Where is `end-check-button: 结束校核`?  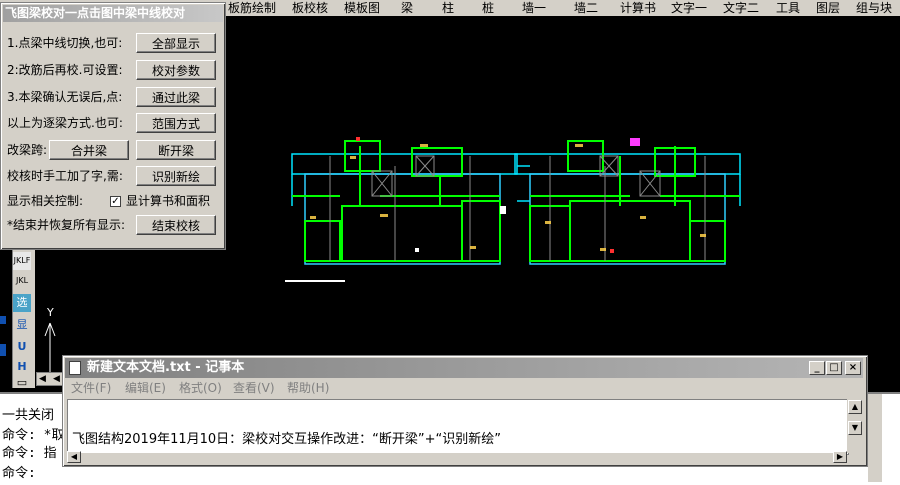
end-check-button: 结束校核 is located at coordinates (176, 225).